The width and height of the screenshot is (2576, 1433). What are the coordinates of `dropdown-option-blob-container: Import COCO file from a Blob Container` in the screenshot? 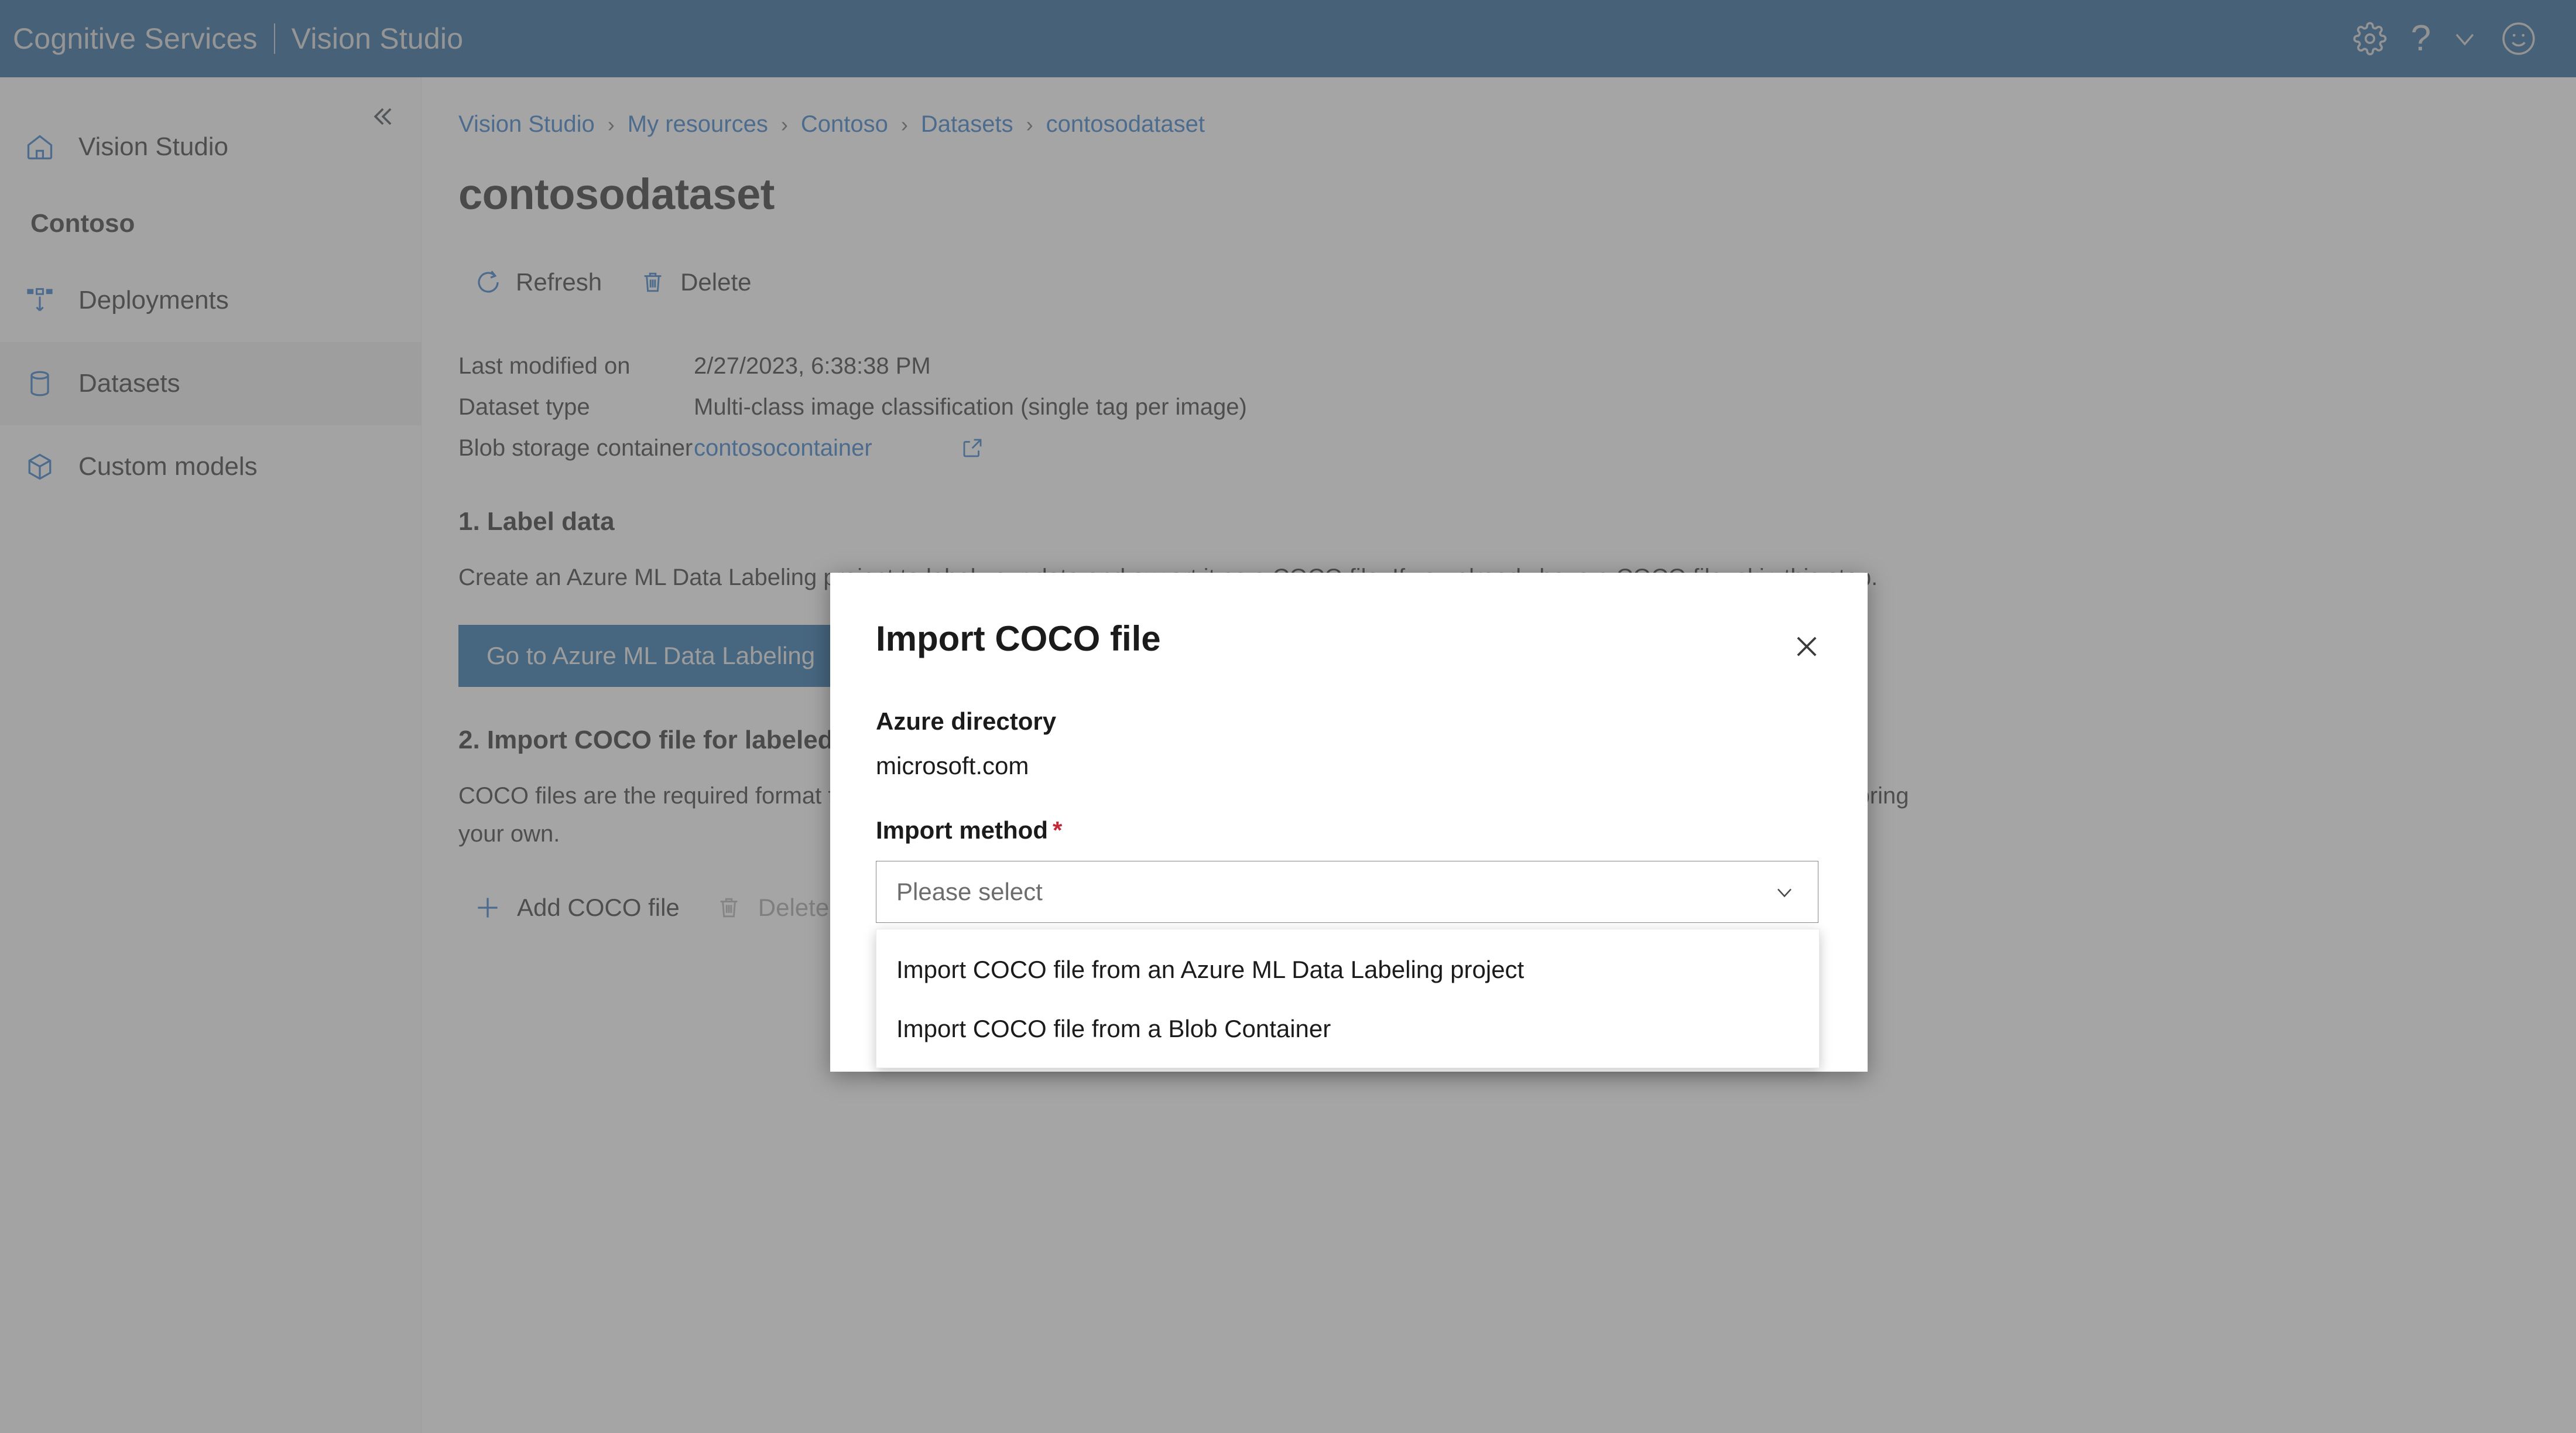 It's located at (1347, 1028).